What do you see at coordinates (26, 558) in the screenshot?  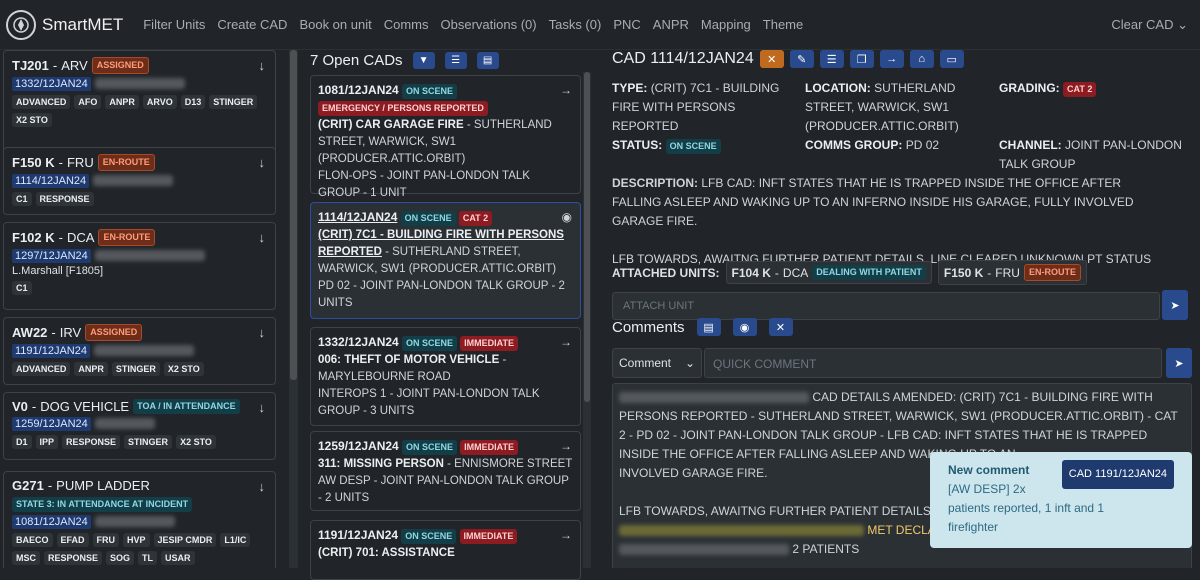 I see `skill-tag: MSC` at bounding box center [26, 558].